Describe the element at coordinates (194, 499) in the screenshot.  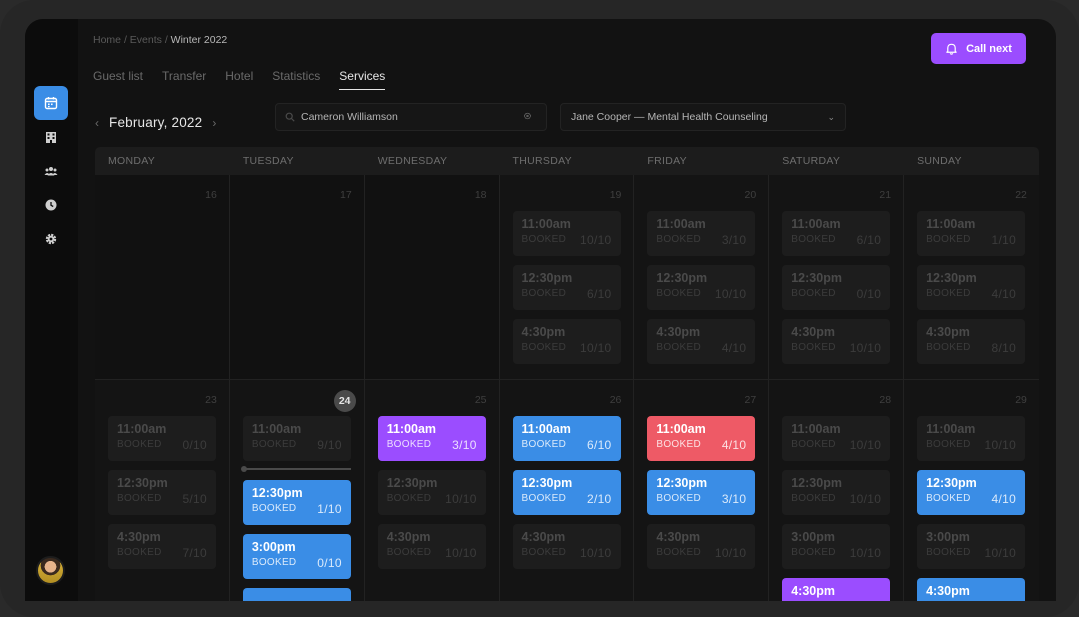
I see `slot-count: 5/10` at that location.